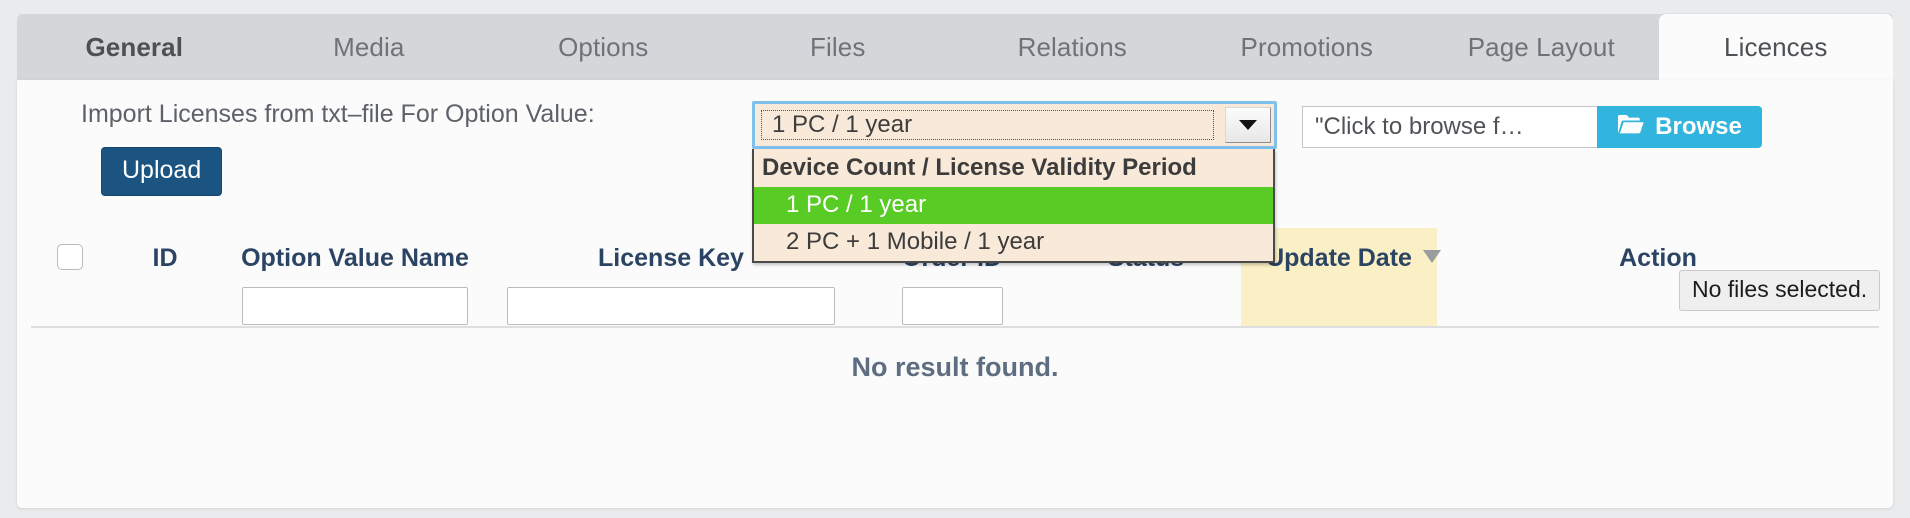 The image size is (1910, 518). Describe the element at coordinates (165, 277) in the screenshot. I see `table-header-id: ID` at that location.